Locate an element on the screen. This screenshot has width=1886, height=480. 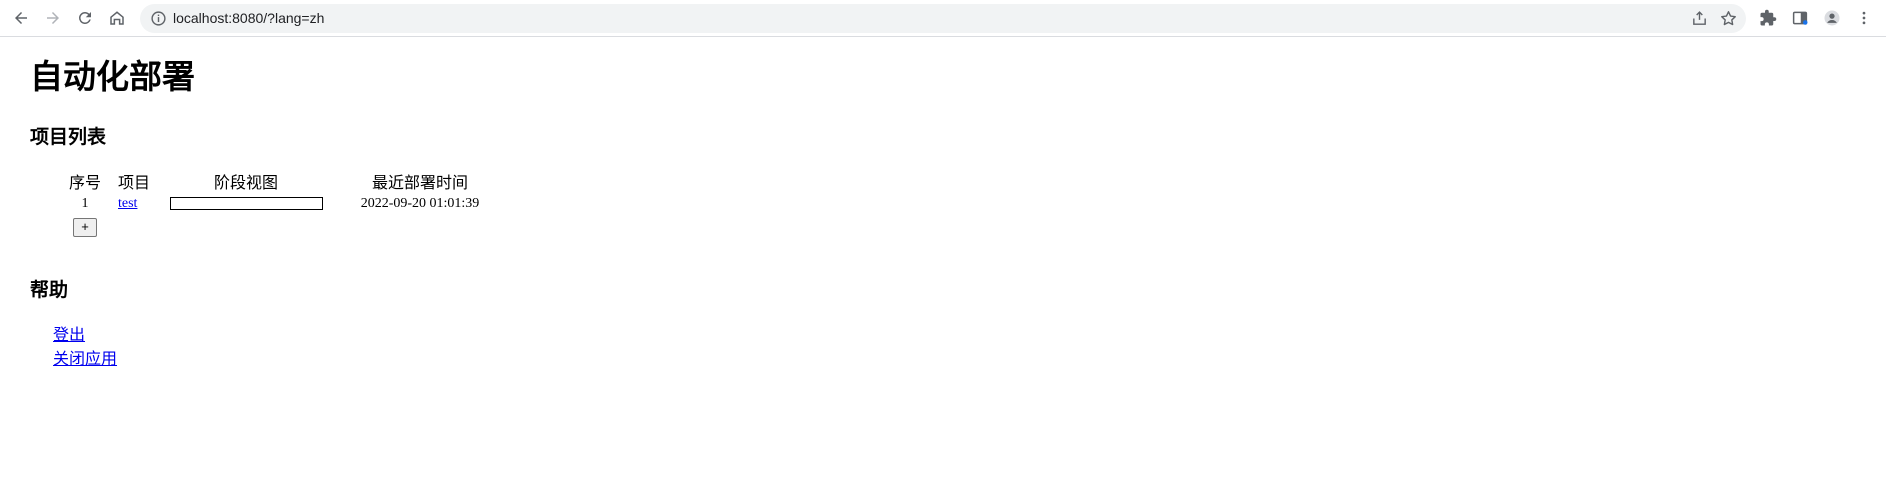
page-title: 自动化部署 is located at coordinates (112, 76).